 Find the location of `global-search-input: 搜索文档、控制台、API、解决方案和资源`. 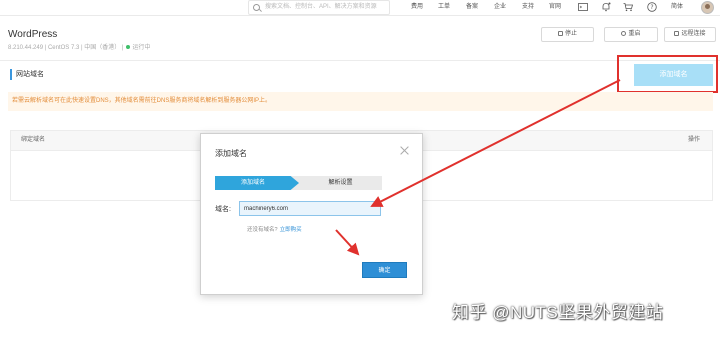

global-search-input: 搜索文档、控制台、API、解决方案和资源 is located at coordinates (319, 7).